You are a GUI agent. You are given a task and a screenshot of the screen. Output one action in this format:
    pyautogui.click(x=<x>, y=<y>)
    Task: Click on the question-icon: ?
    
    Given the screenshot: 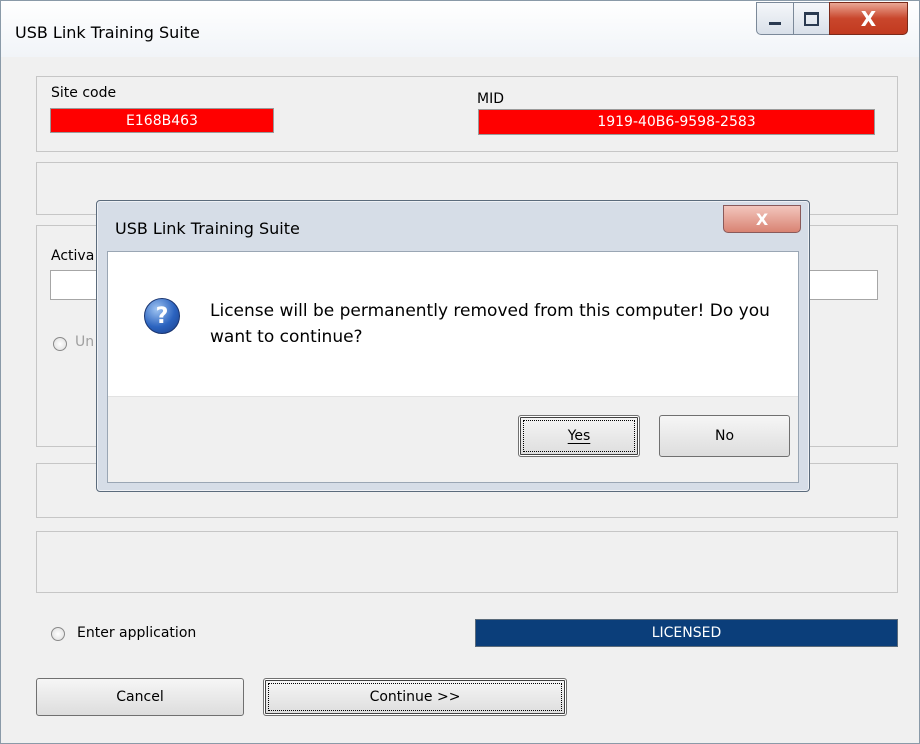 What is the action you would take?
    pyautogui.click(x=162, y=316)
    